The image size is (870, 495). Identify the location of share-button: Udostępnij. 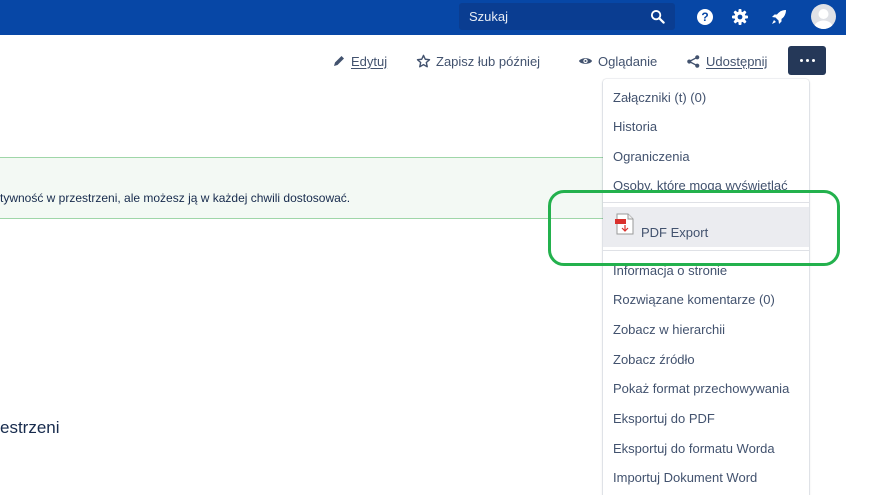
(726, 61).